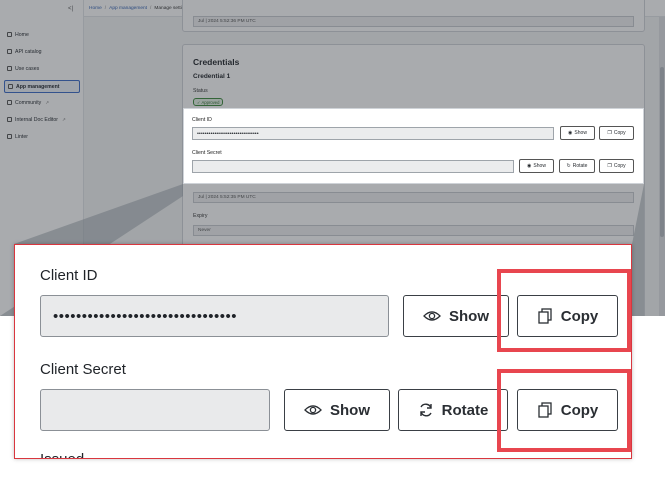 The height and width of the screenshot is (487, 665). What do you see at coordinates (214, 316) in the screenshot?
I see `client-id-field: ••••••••••••••••••••••••••••••••` at bounding box center [214, 316].